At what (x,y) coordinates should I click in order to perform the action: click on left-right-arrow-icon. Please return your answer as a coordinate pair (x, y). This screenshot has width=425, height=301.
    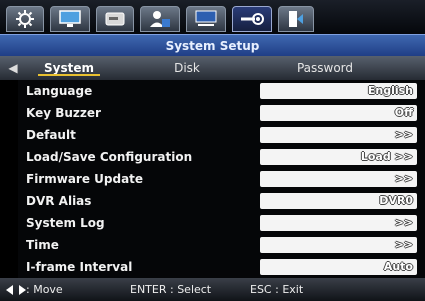
    Looking at the image, I should click on (16, 290).